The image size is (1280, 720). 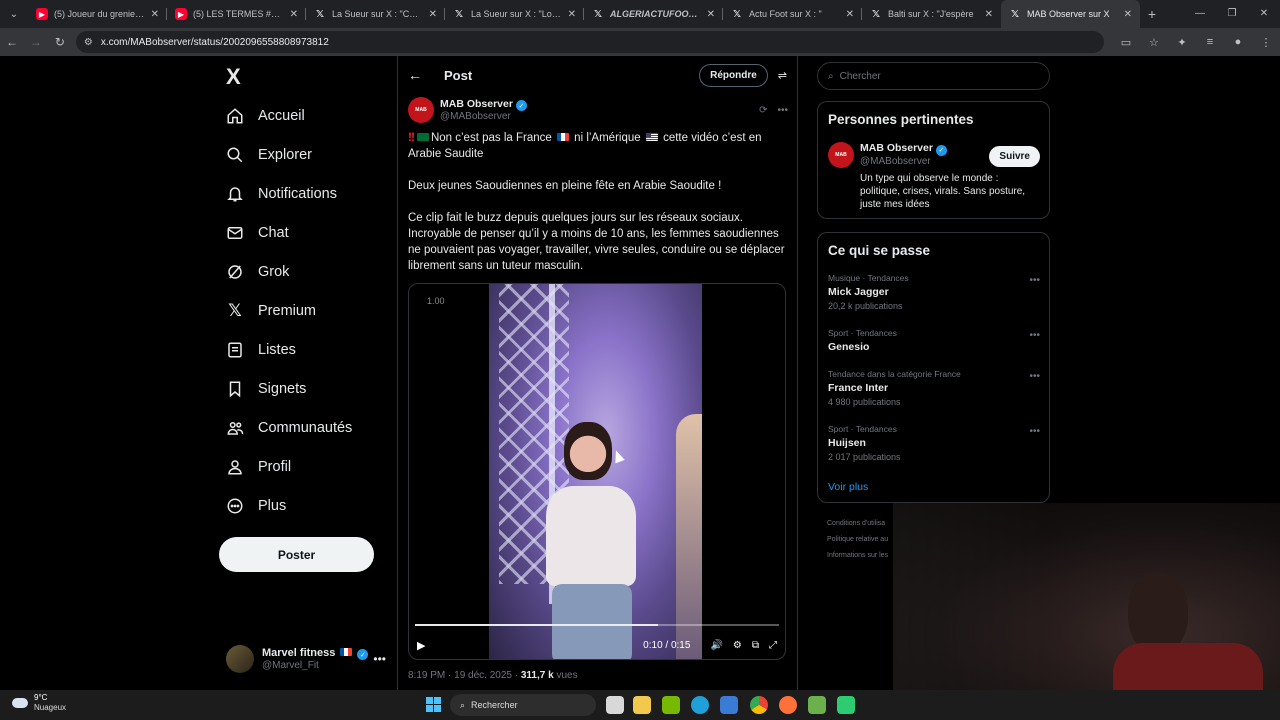 What do you see at coordinates (266, 389) in the screenshot?
I see `nav-item-bookmarks: Signets` at bounding box center [266, 389].